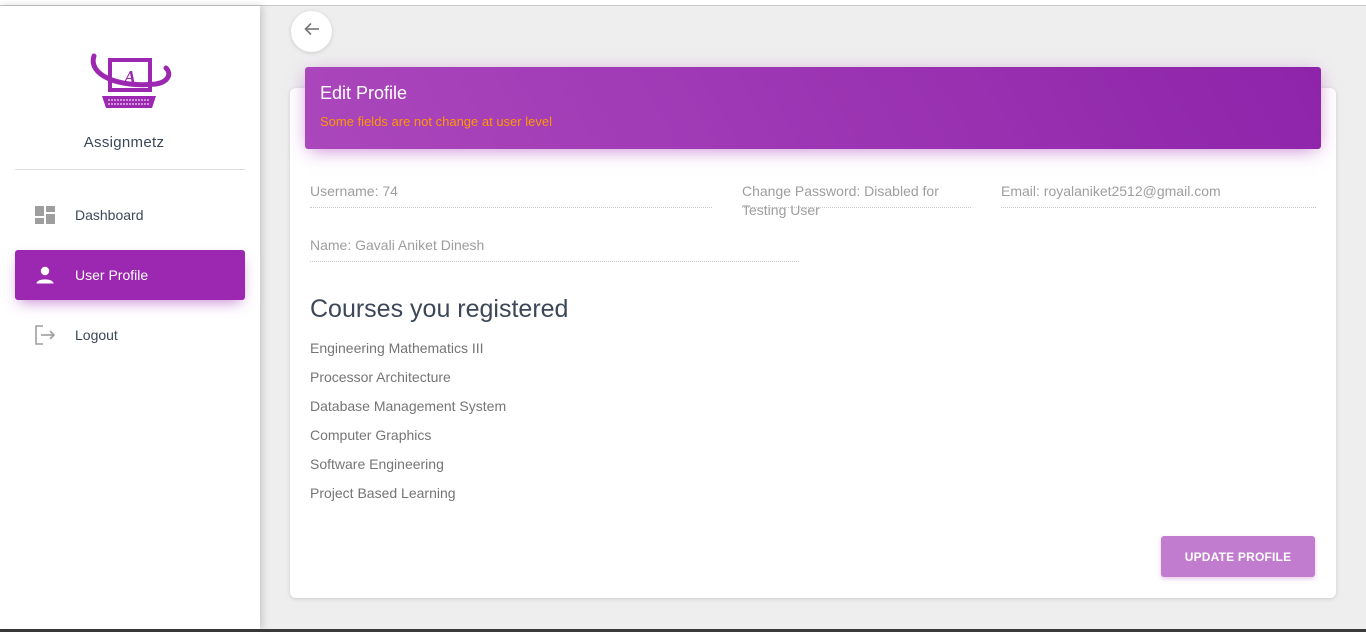  Describe the element at coordinates (397, 348) in the screenshot. I see `course-item: Engineering Mathematics III` at that location.